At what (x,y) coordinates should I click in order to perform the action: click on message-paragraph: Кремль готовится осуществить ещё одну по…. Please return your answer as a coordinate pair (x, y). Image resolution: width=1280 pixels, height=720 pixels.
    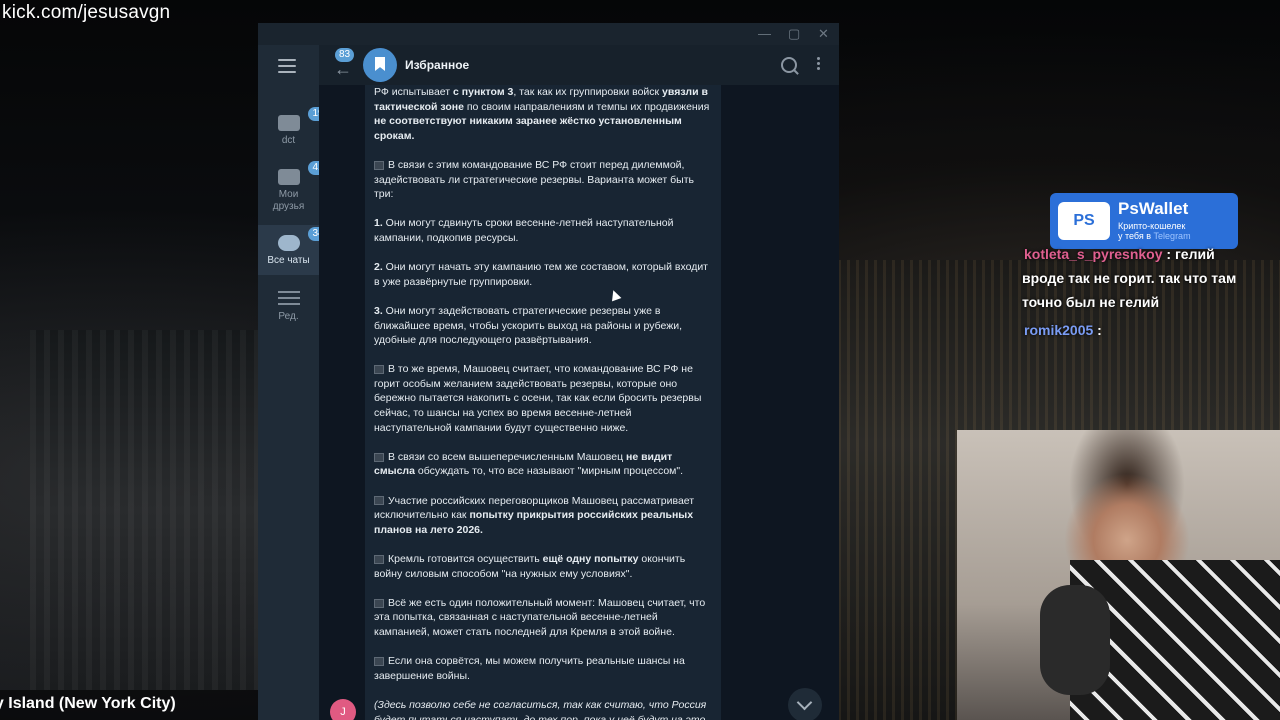
    Looking at the image, I should click on (530, 566).